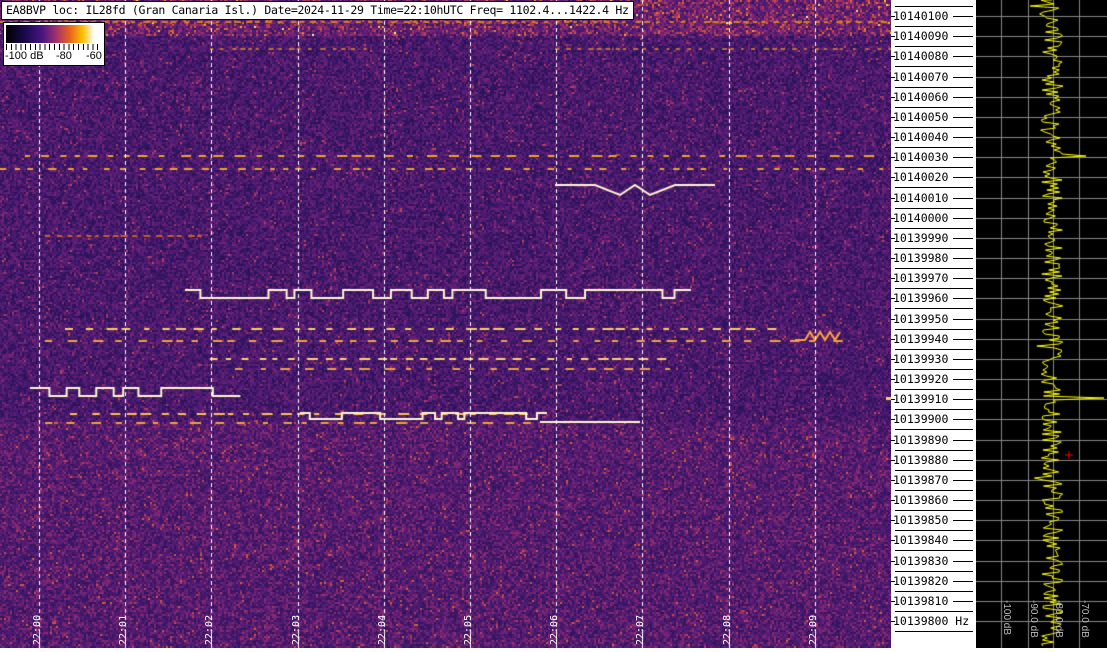  I want to click on freq-label: 10140090, so click(921, 36).